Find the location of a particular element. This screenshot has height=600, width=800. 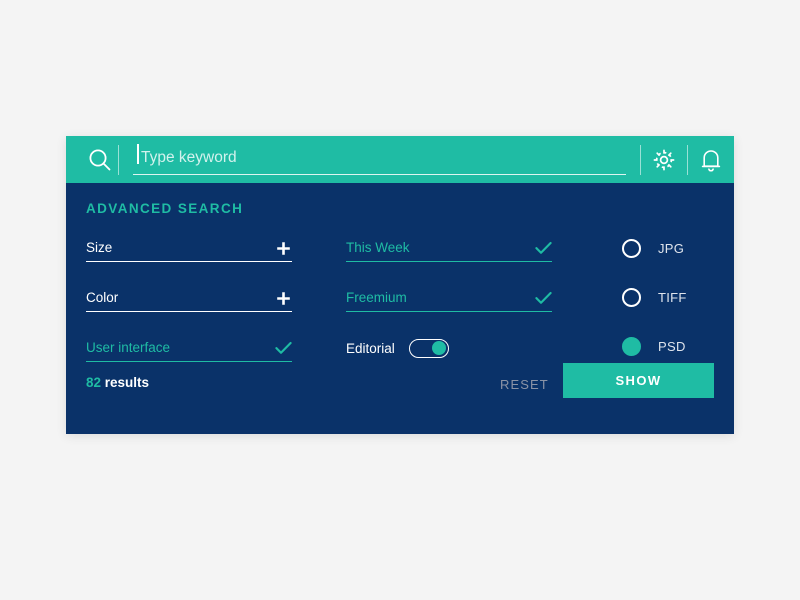

editorial-toggle is located at coordinates (428, 348).